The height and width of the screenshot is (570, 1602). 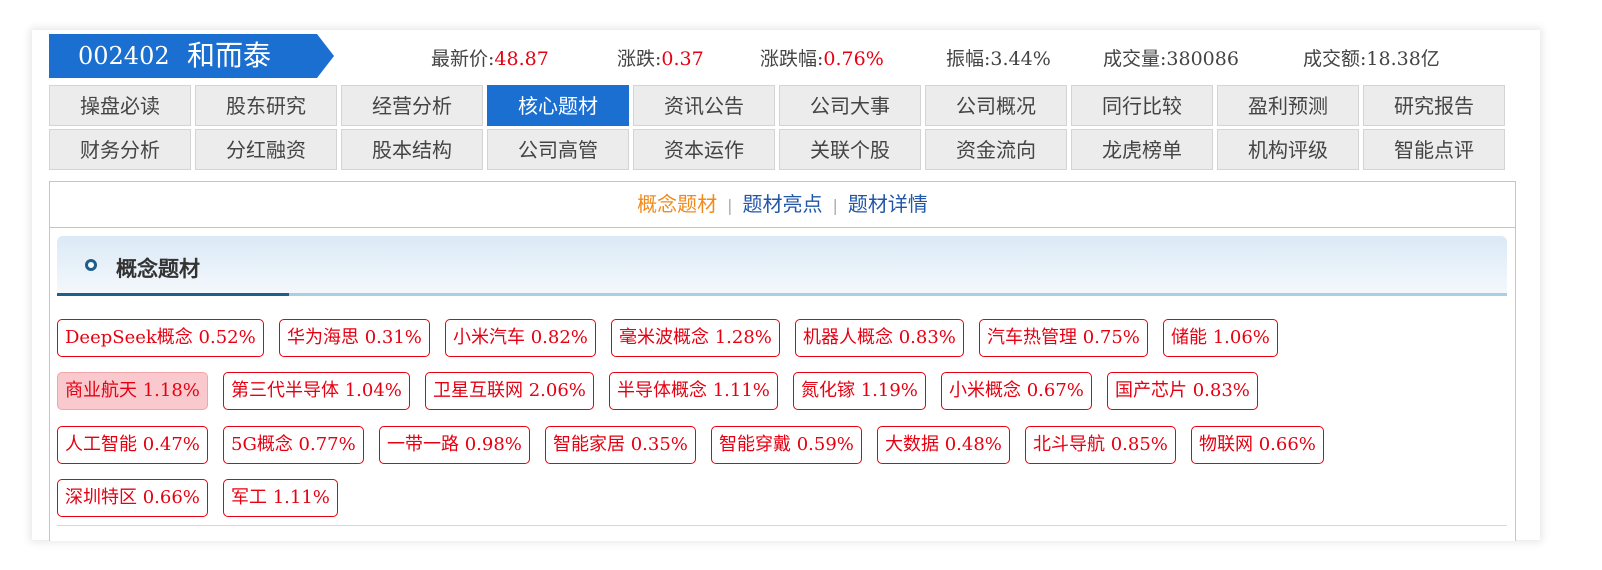 What do you see at coordinates (266, 149) in the screenshot?
I see `tab-item: 分红融资` at bounding box center [266, 149].